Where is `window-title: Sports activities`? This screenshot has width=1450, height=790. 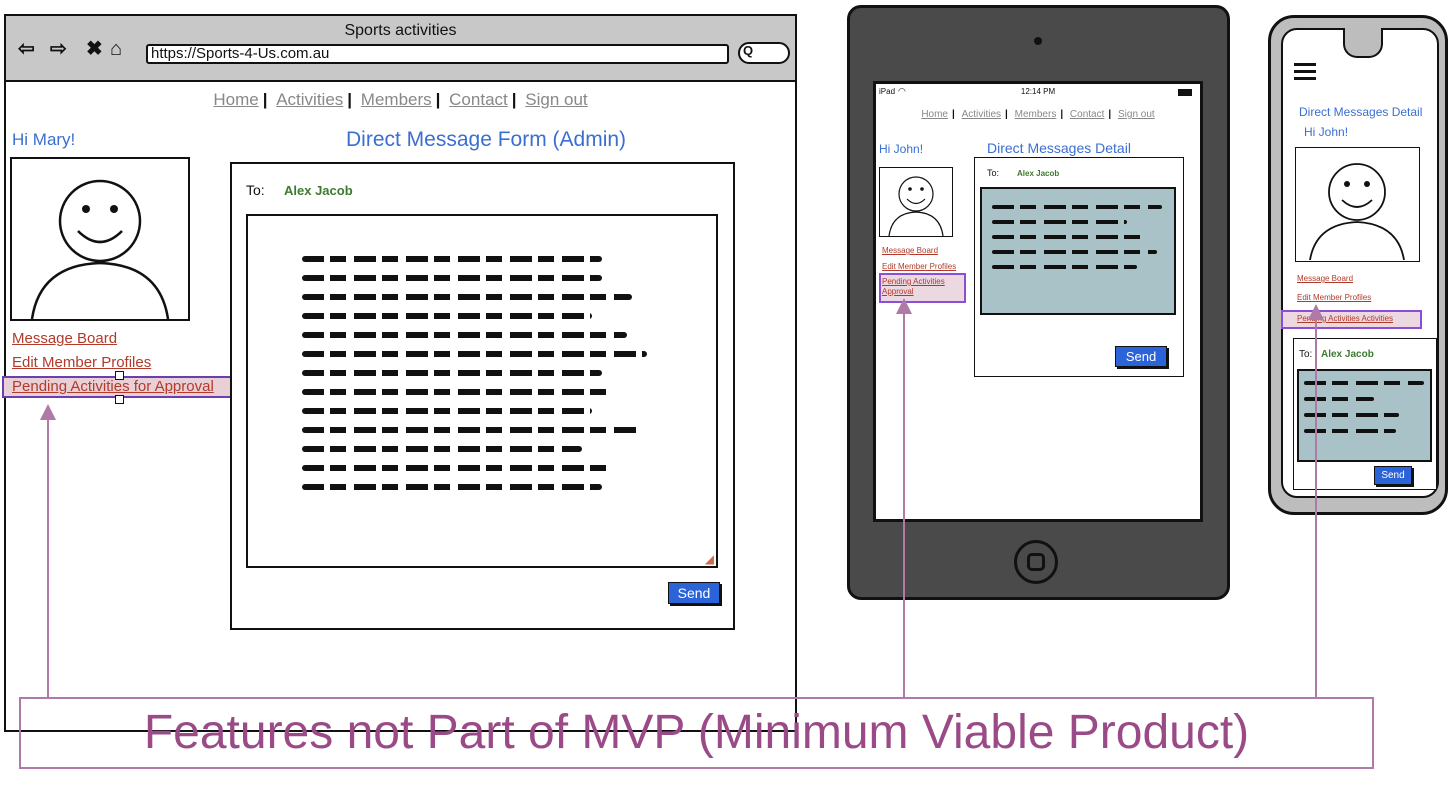 window-title: Sports activities is located at coordinates (400, 30).